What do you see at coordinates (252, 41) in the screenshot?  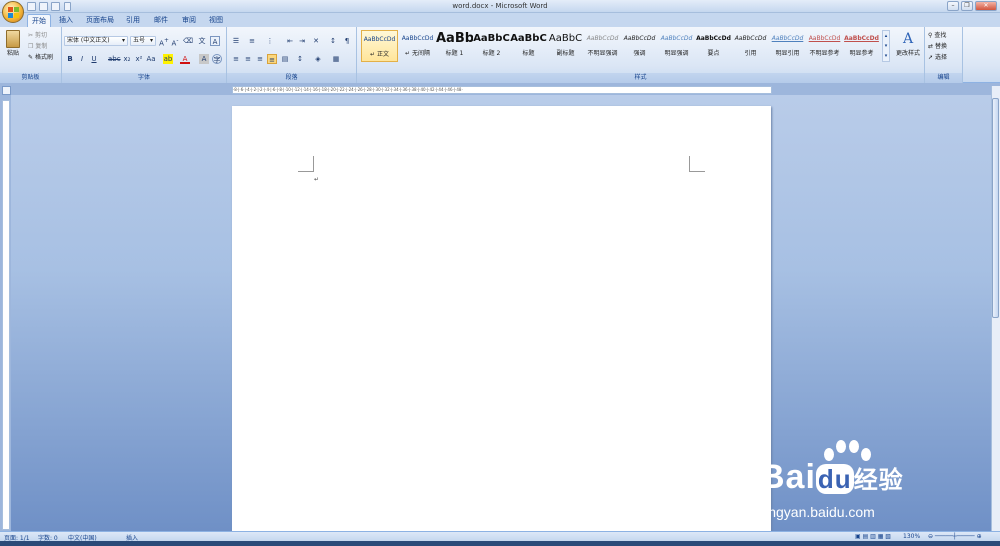 I see `numbering-icon: ≡` at bounding box center [252, 41].